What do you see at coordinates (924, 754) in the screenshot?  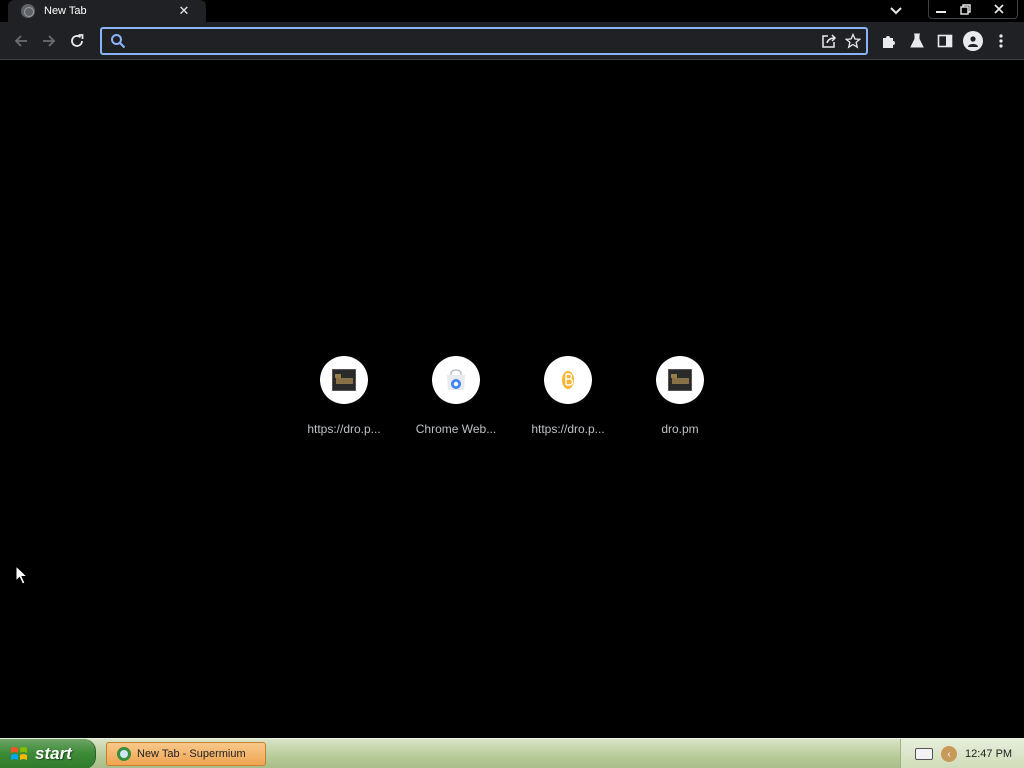 I see `keyboard-icon` at bounding box center [924, 754].